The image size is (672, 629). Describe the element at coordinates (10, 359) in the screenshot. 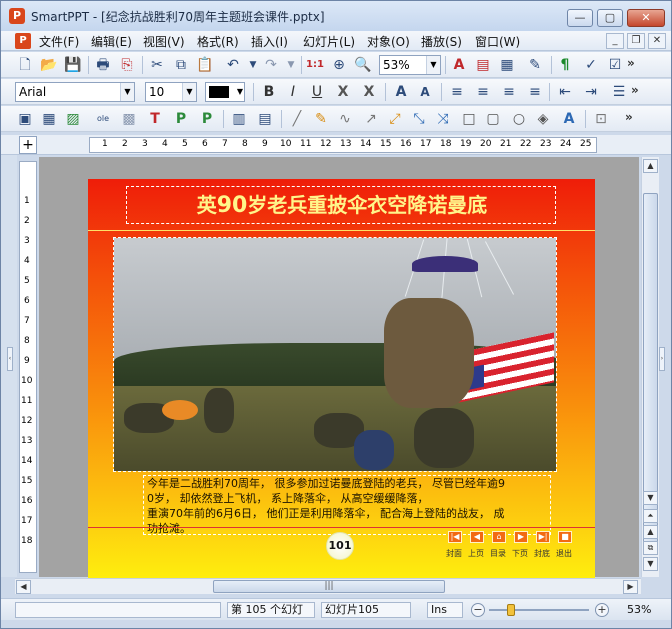

I see `left-panel-toggle: ‹` at that location.